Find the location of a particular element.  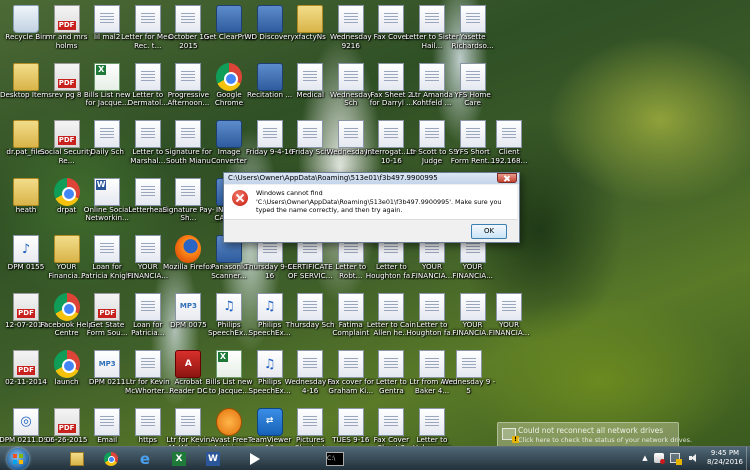

clock: 9:45 PM 8/24/2016 is located at coordinates (725, 458).